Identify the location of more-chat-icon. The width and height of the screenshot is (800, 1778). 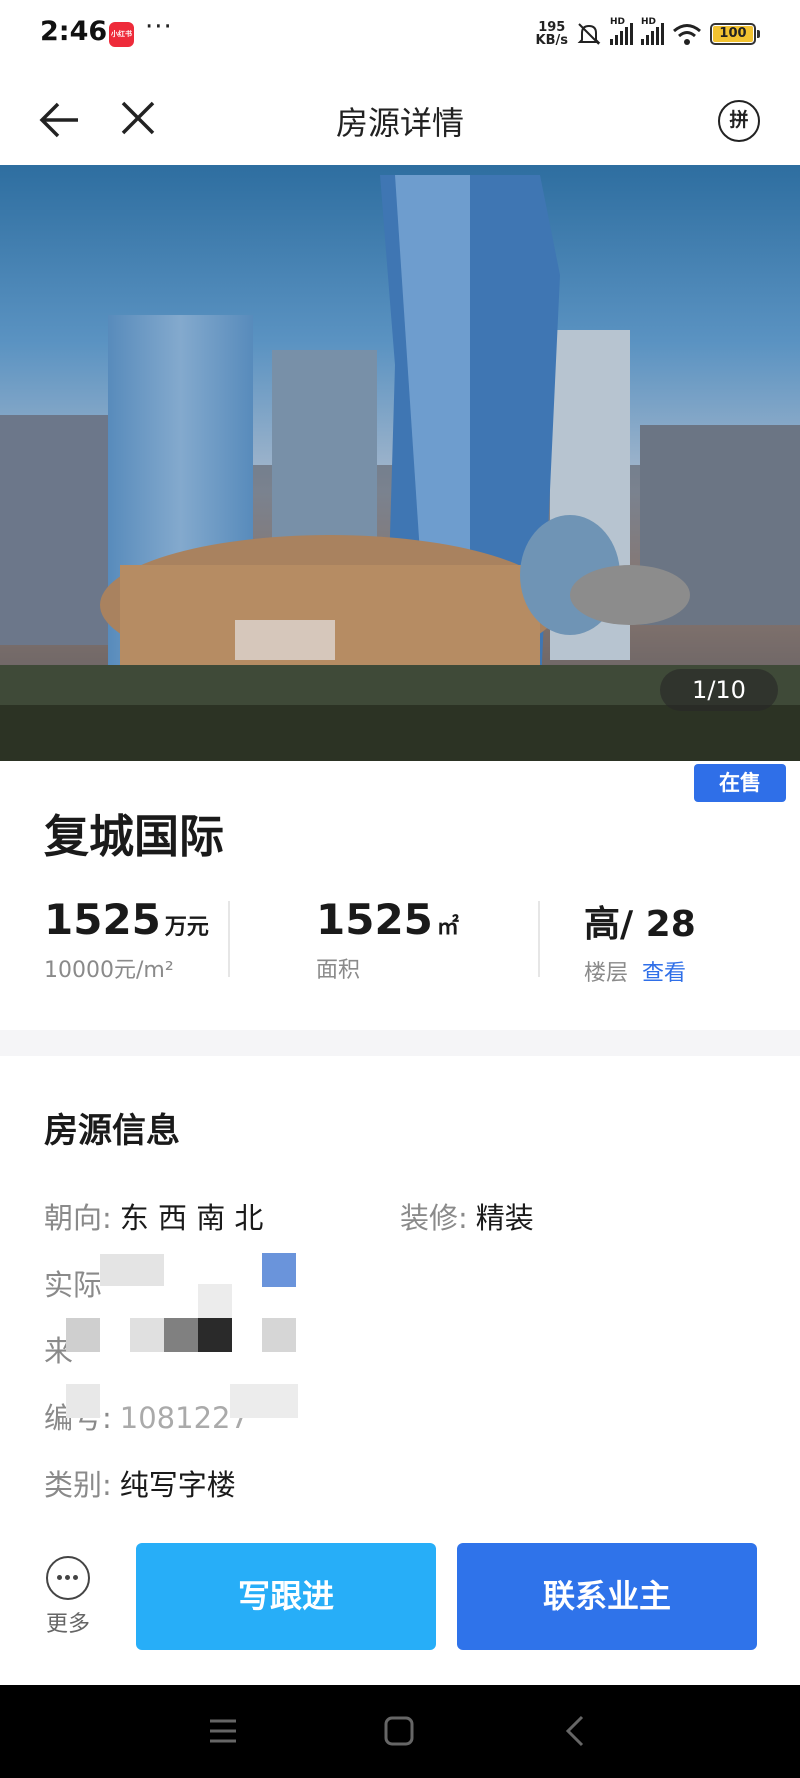
(68, 1578).